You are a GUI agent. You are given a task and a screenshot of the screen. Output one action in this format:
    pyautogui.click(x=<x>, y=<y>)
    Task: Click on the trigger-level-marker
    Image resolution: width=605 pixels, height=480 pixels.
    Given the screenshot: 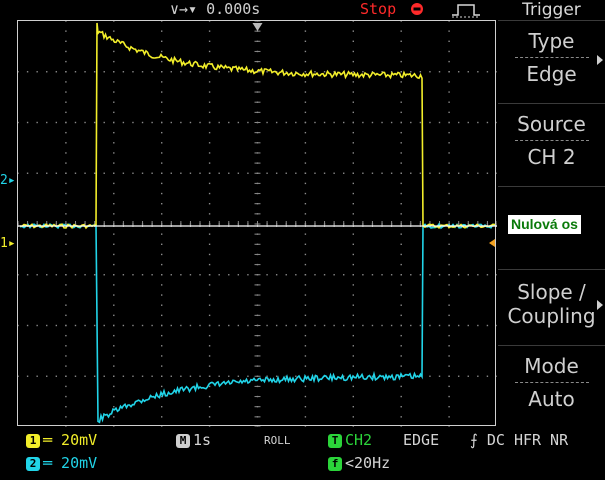 What is the action you would take?
    pyautogui.click(x=492, y=243)
    